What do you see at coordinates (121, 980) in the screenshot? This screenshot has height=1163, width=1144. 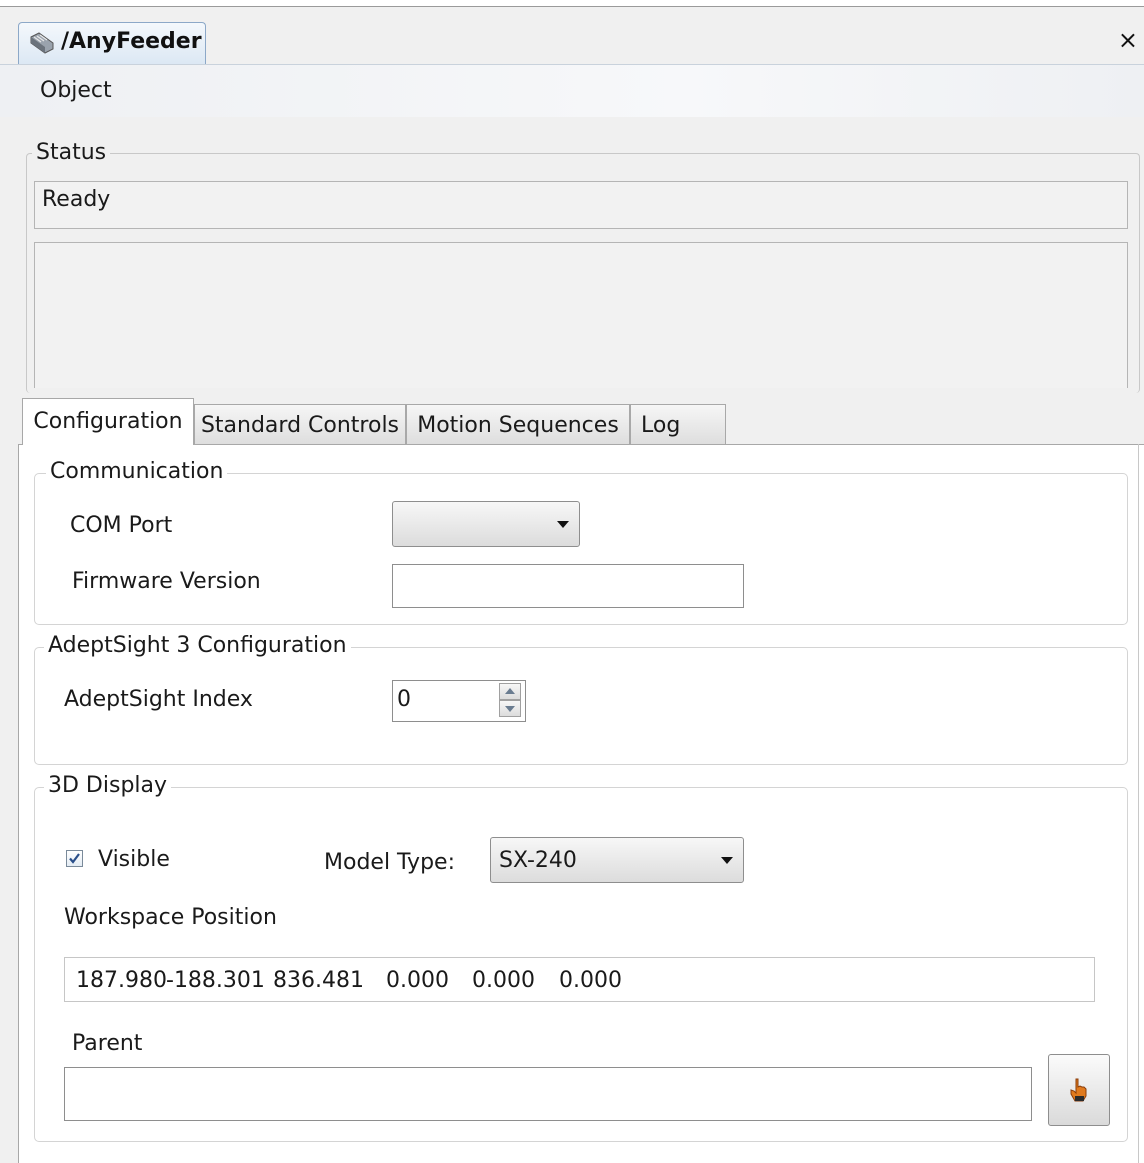 I see `workspace-x: 187.980` at bounding box center [121, 980].